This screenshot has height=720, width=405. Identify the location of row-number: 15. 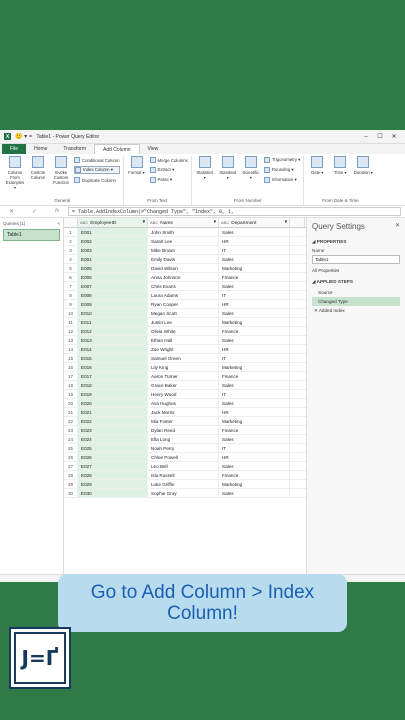
(71, 358).